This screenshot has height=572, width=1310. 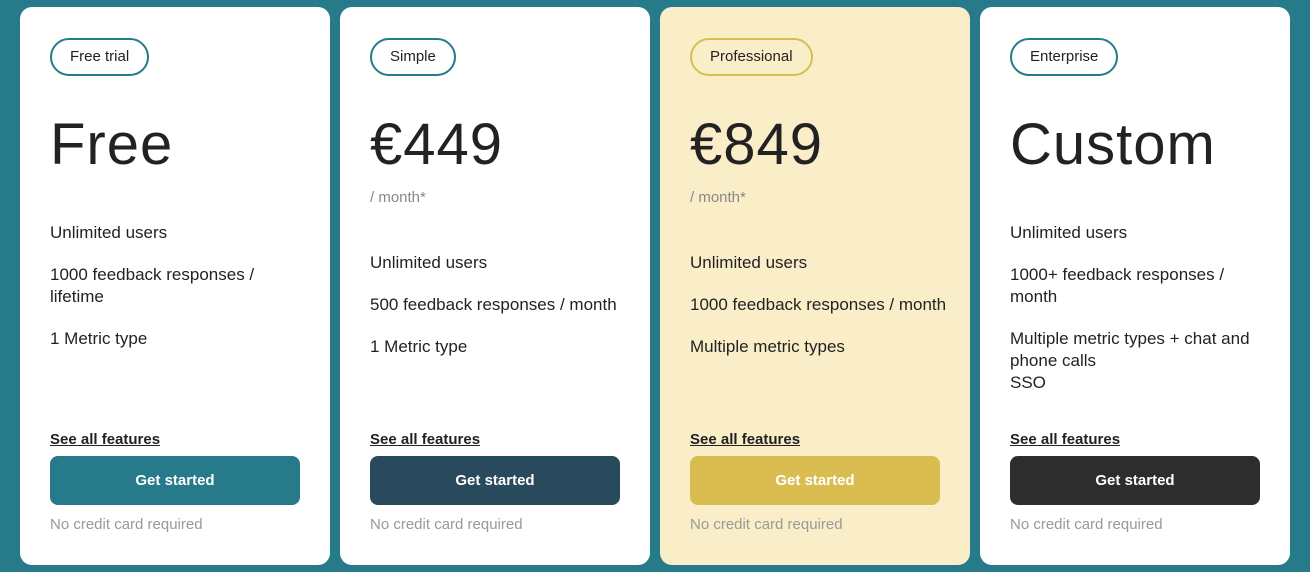 I want to click on plan-badge: Simple, so click(x=413, y=57).